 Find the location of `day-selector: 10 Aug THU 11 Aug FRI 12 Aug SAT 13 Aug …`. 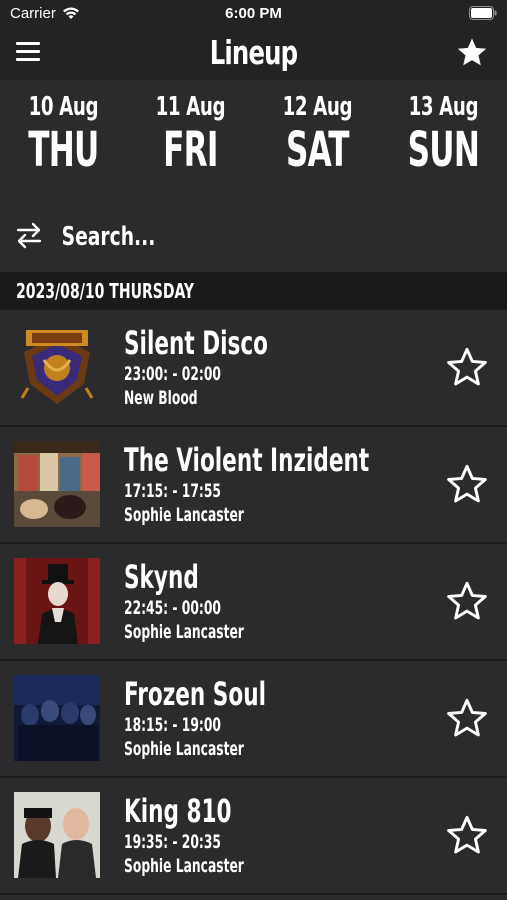

day-selector: 10 Aug THU 11 Aug FRI 12 Aug SAT 13 Aug … is located at coordinates (253, 140).